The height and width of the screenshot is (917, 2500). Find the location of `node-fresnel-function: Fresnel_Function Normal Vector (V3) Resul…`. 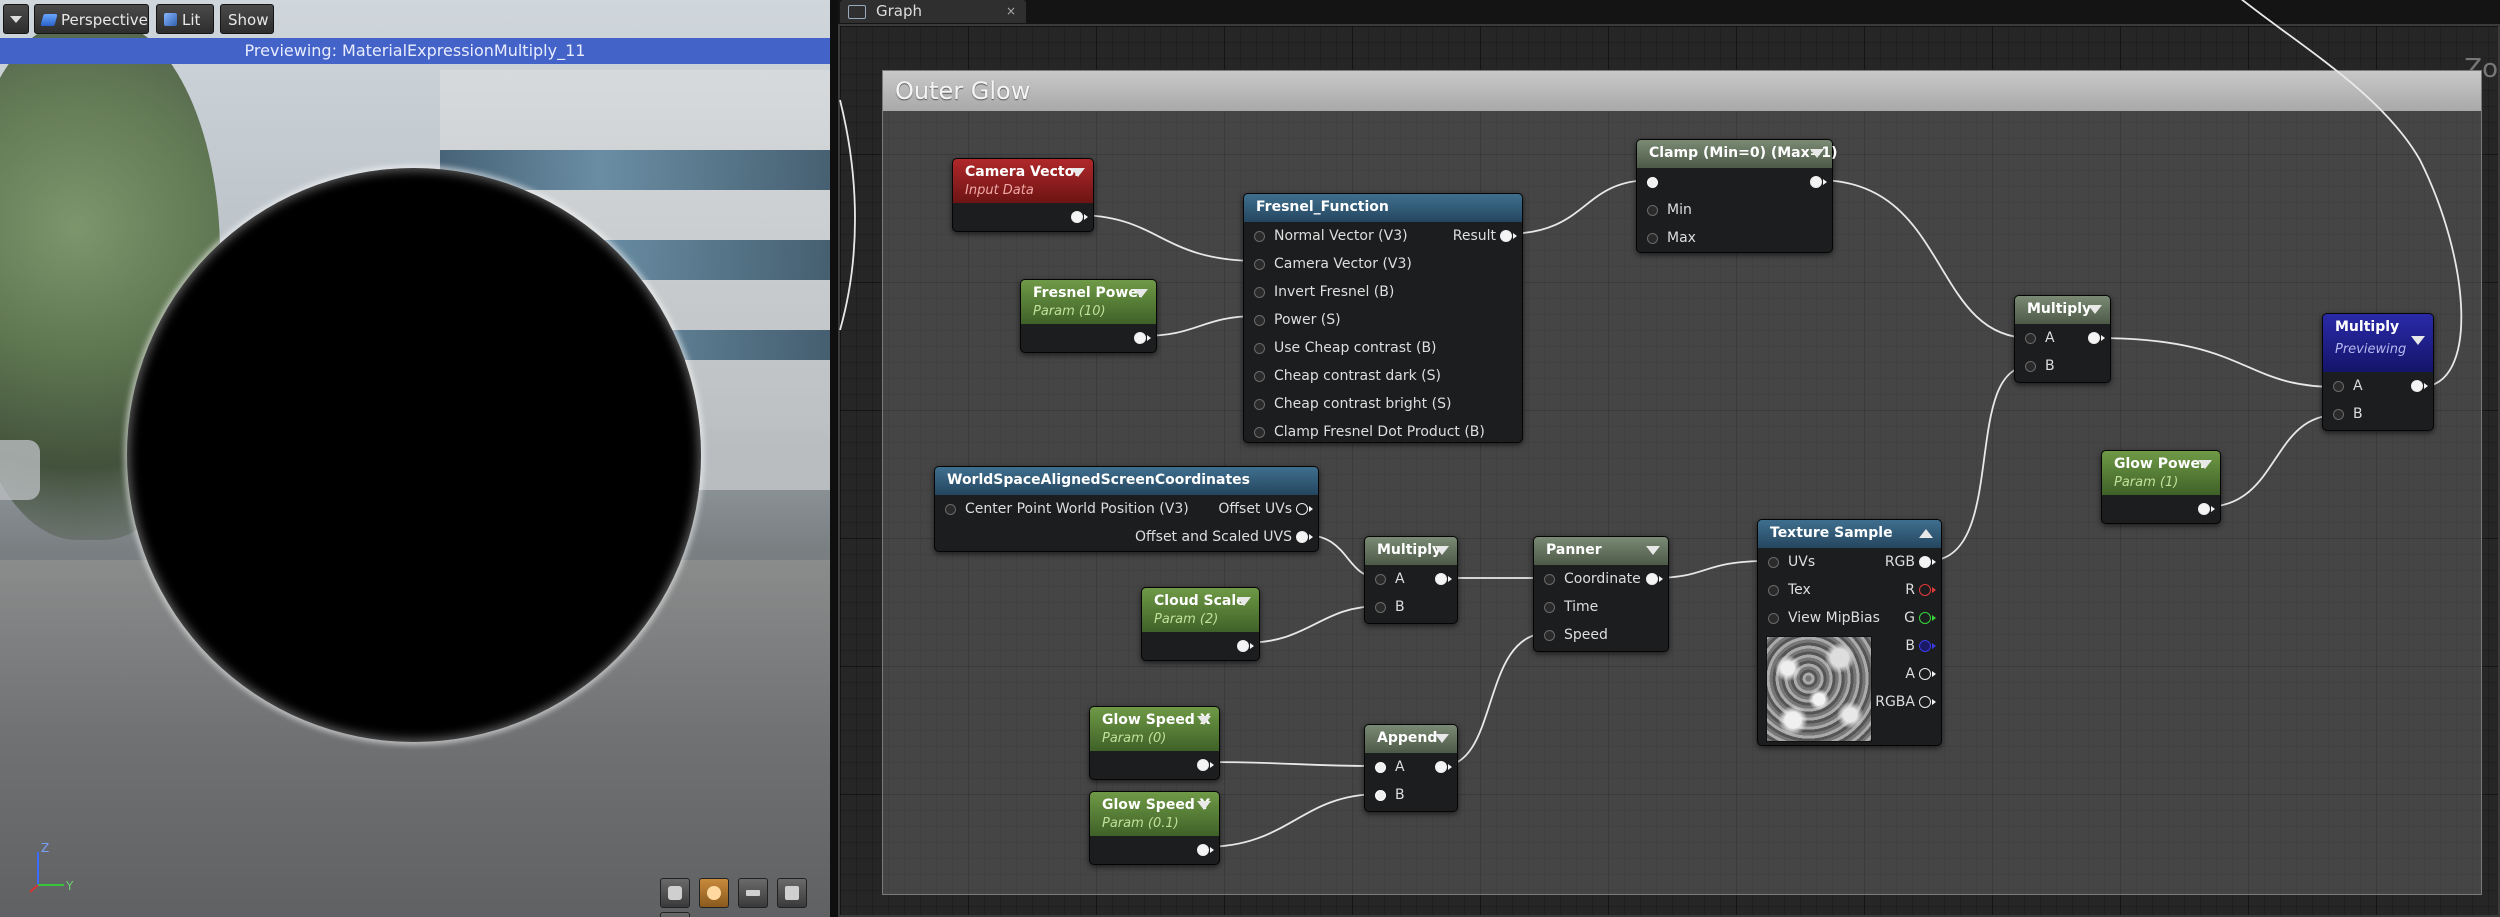

node-fresnel-function: Fresnel_Function Normal Vector (V3) Resul… is located at coordinates (1383, 318).